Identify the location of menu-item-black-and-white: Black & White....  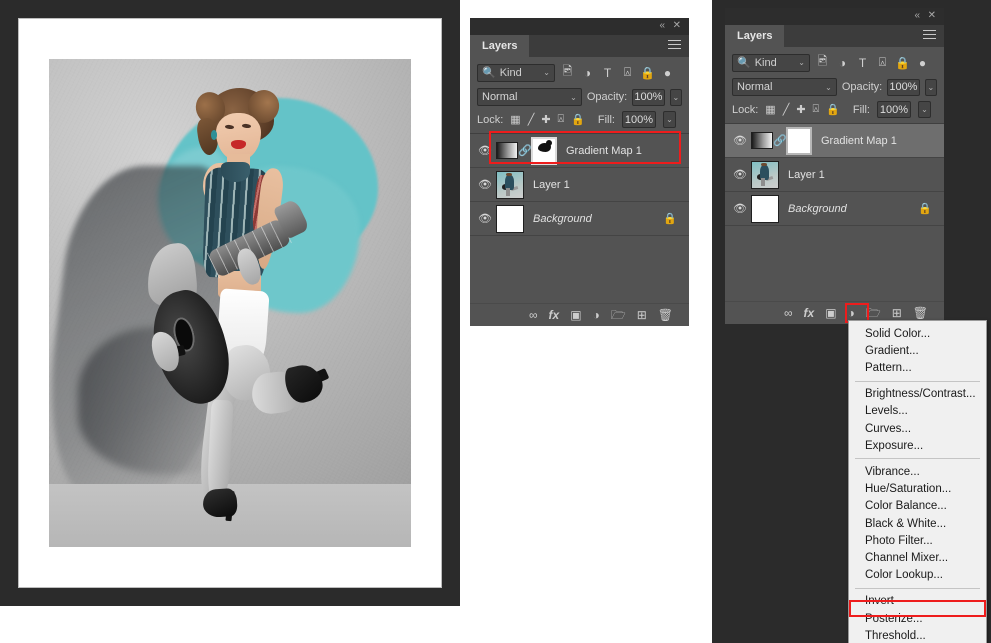
(917, 523).